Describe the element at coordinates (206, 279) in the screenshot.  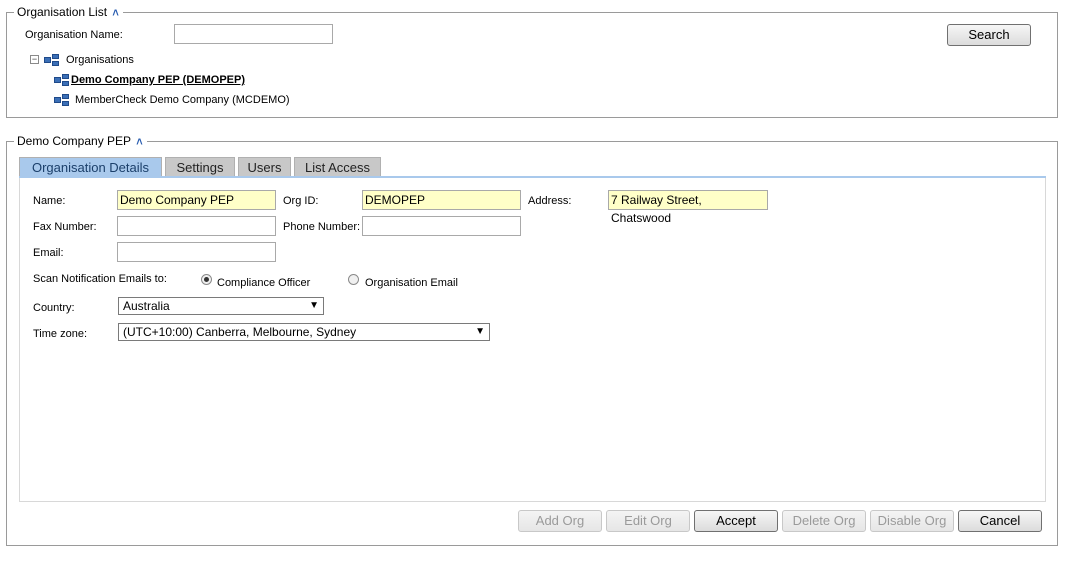
I see `radio-compliance-officer` at that location.